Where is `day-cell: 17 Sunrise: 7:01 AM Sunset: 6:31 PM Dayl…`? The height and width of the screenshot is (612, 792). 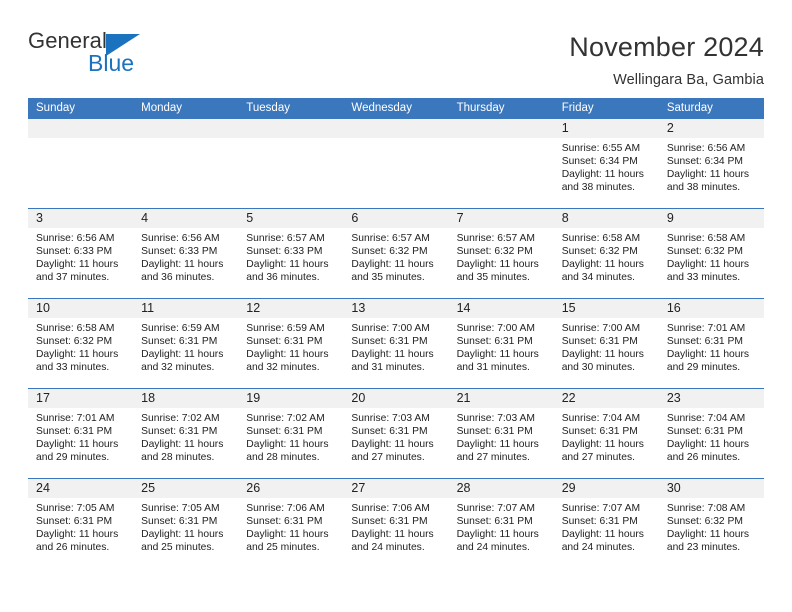
day-cell: 17 Sunrise: 7:01 AM Sunset: 6:31 PM Dayl… is located at coordinates (81, 433).